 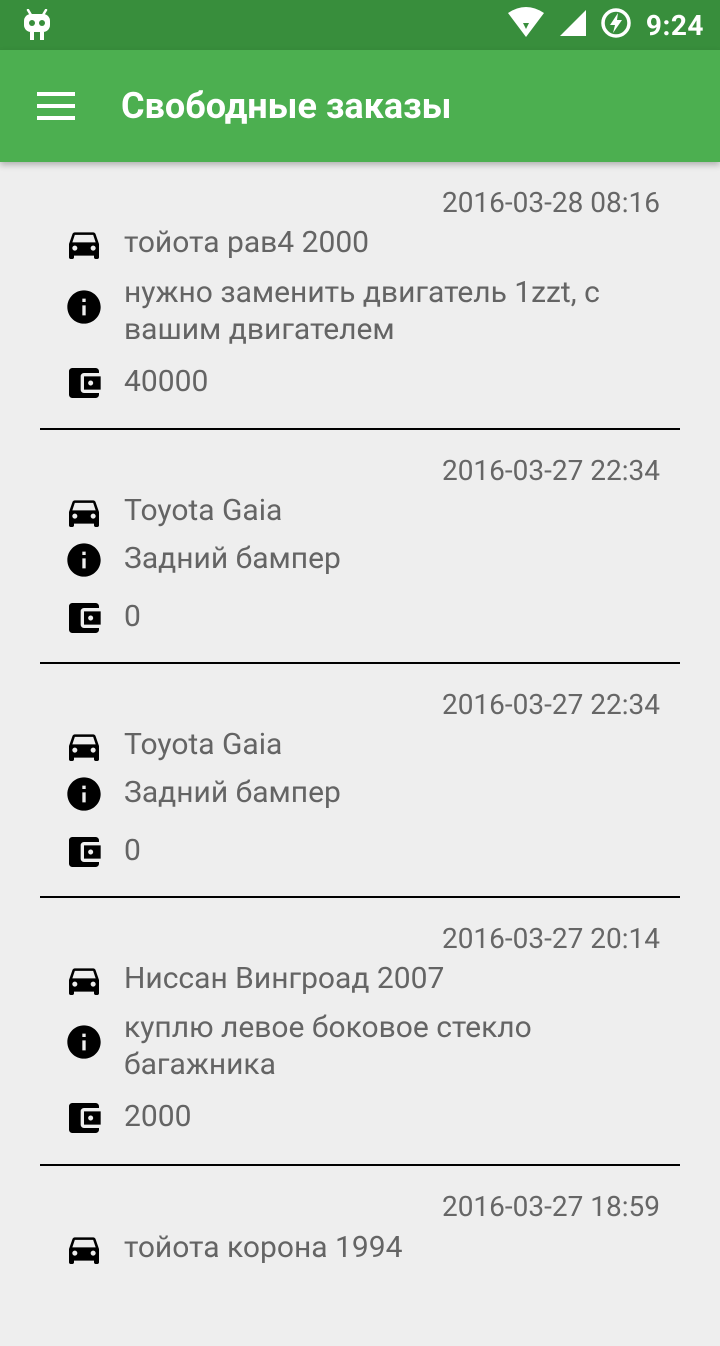 I want to click on order-description: куплю левое боковое стекло багажника, so click(x=328, y=1046).